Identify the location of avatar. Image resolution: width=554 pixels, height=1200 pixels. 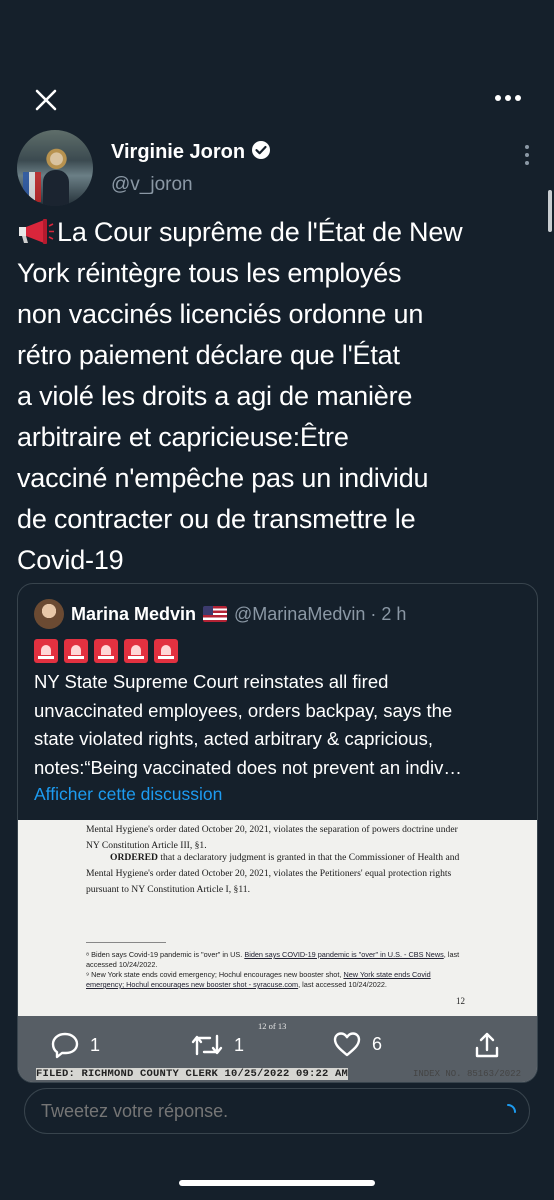
(55, 168).